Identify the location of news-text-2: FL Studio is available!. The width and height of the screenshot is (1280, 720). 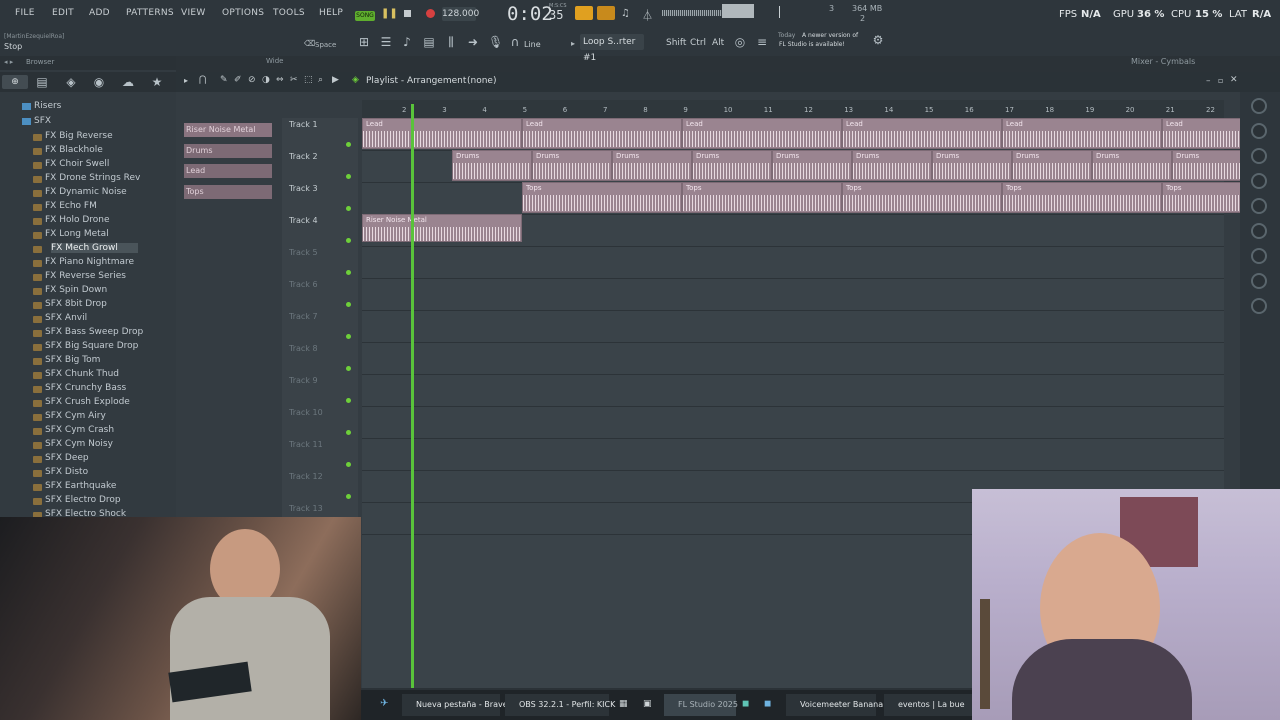
(812, 44).